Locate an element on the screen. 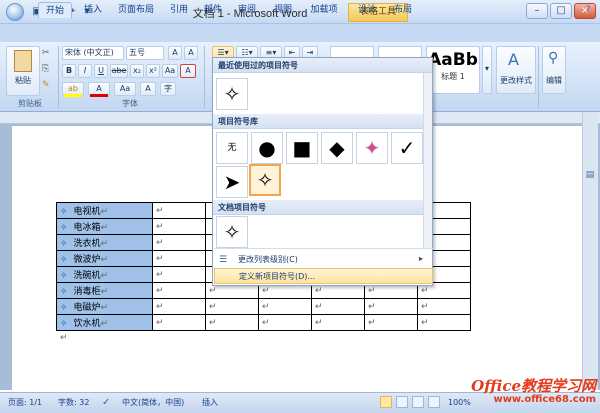  tab-home: 开始 is located at coordinates (55, 10).